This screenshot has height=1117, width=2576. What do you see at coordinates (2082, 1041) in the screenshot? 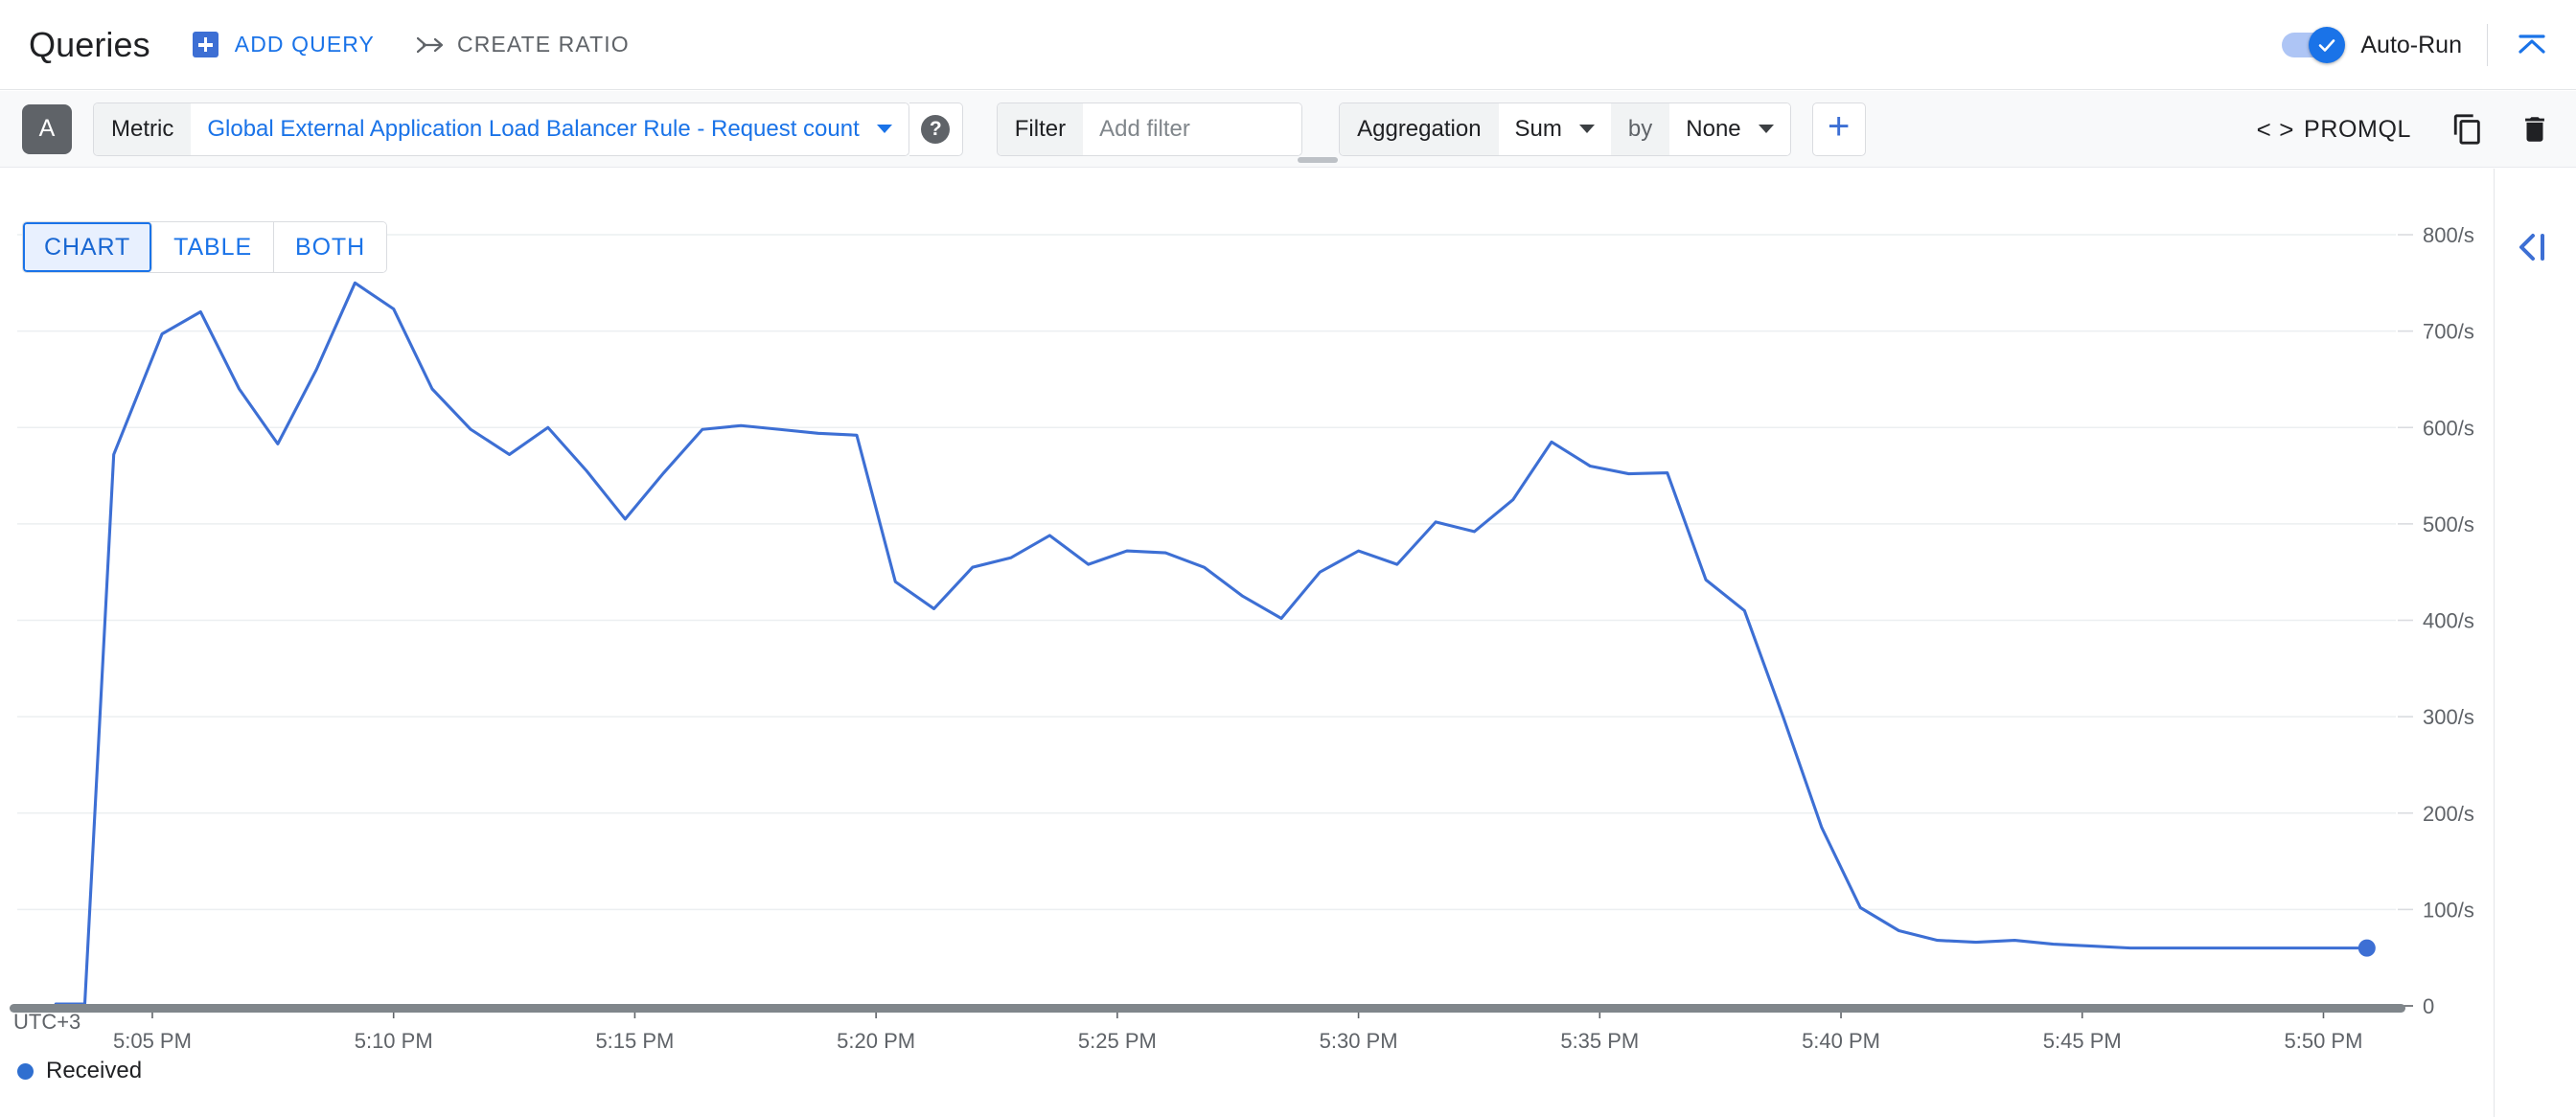
I see `x-tick-label: 5:45 PM` at bounding box center [2082, 1041].